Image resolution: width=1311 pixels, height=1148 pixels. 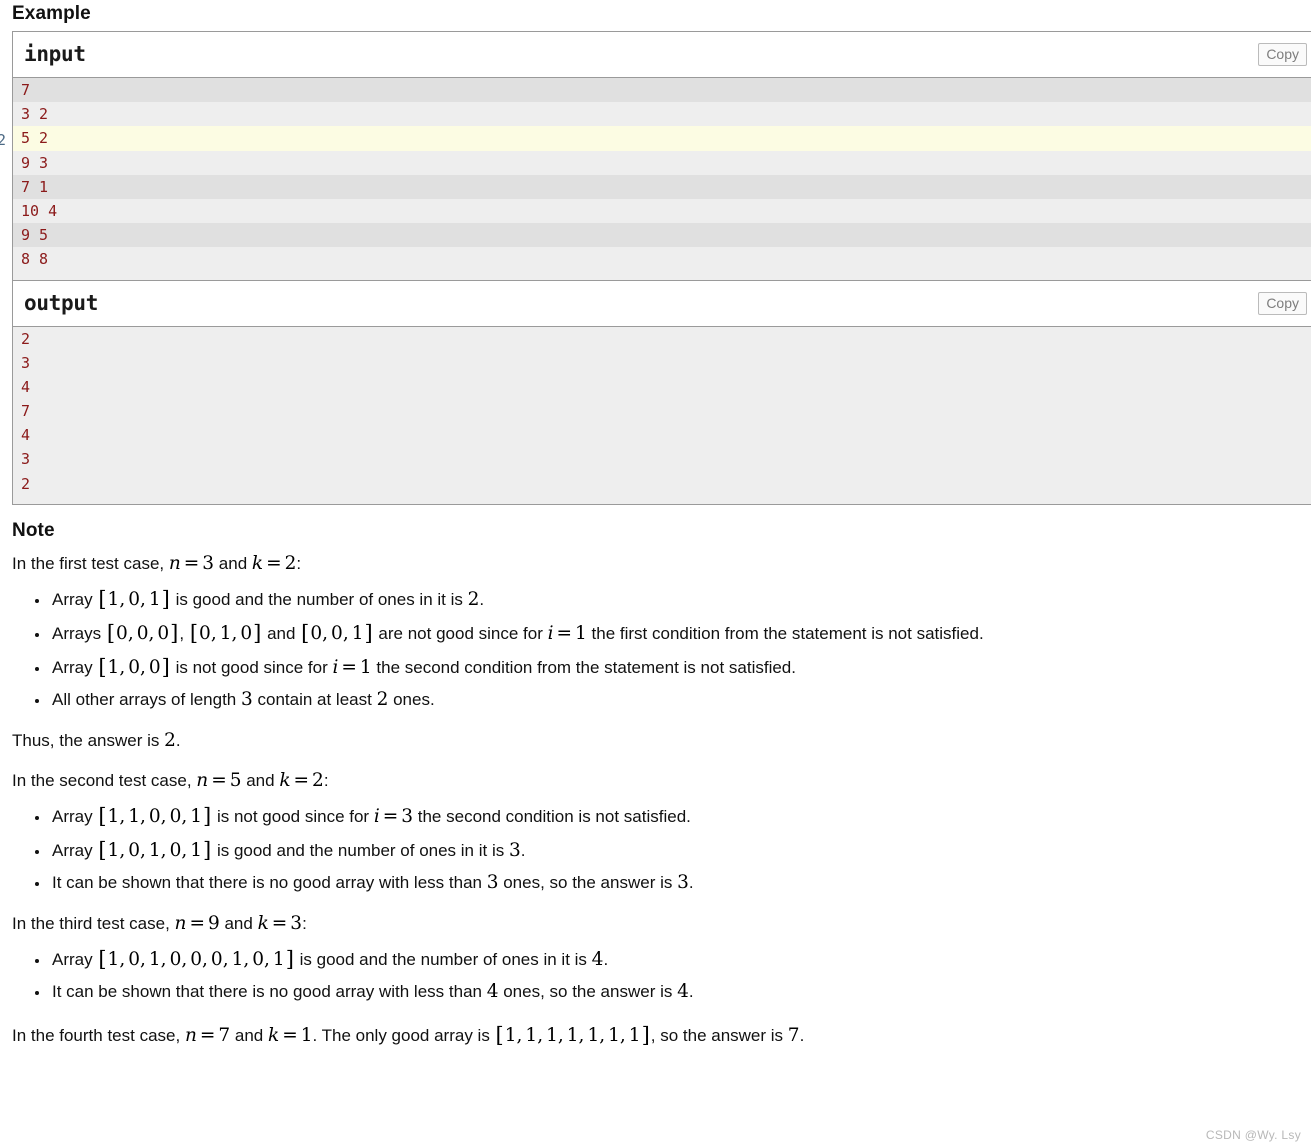 I want to click on math-condition: i = 3, so click(x=393, y=817).